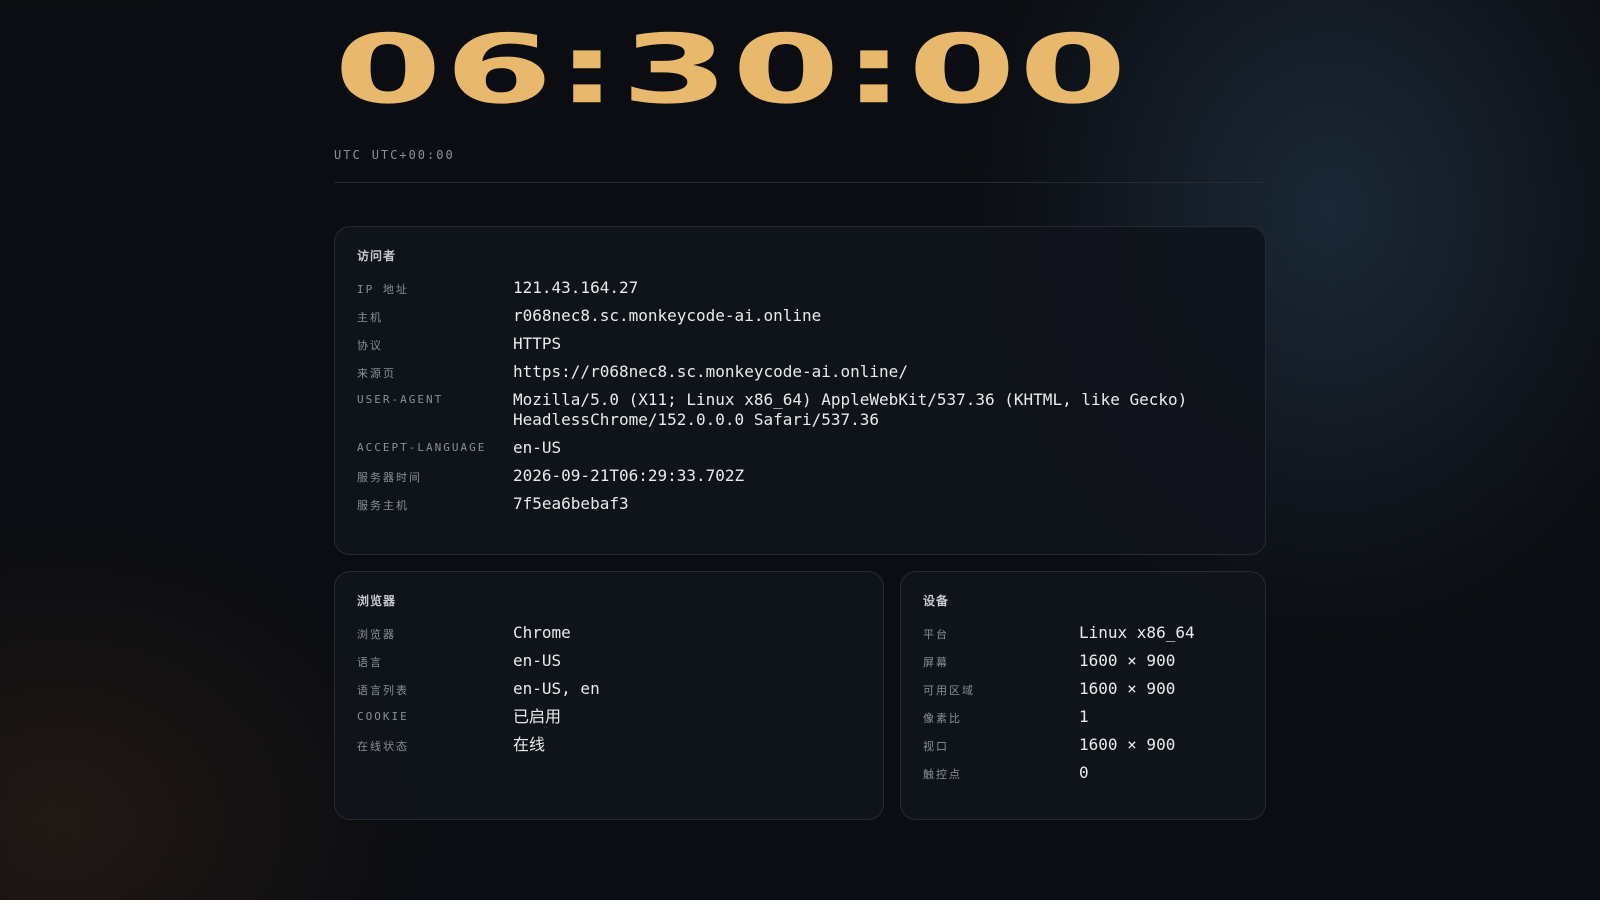  Describe the element at coordinates (383, 289) in the screenshot. I see `info-key: IP 地址` at that location.